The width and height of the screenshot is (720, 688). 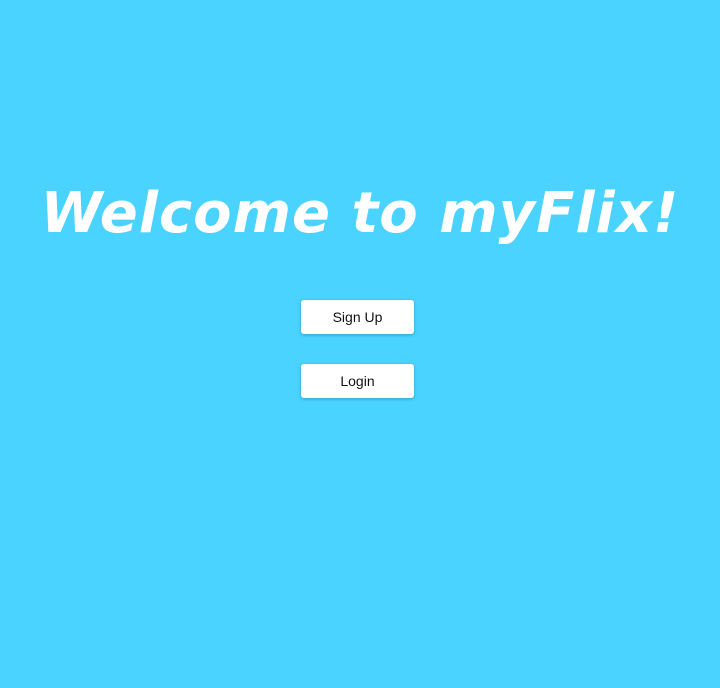 I want to click on welcome-title: Welcome to myFlix!, so click(x=360, y=213).